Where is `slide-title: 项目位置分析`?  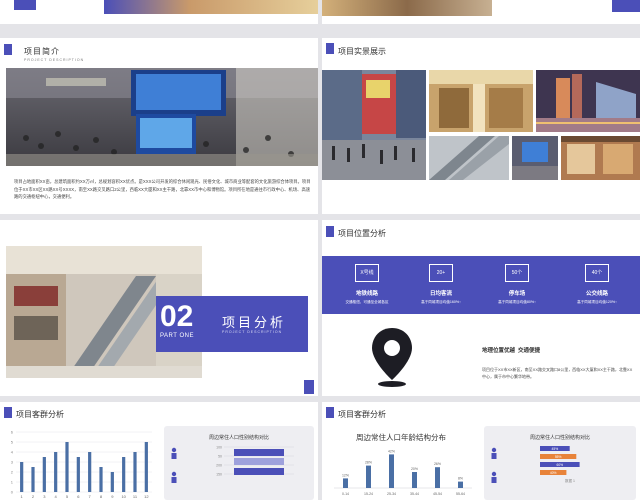
slide-title: 项目位置分析 is located at coordinates (362, 233).